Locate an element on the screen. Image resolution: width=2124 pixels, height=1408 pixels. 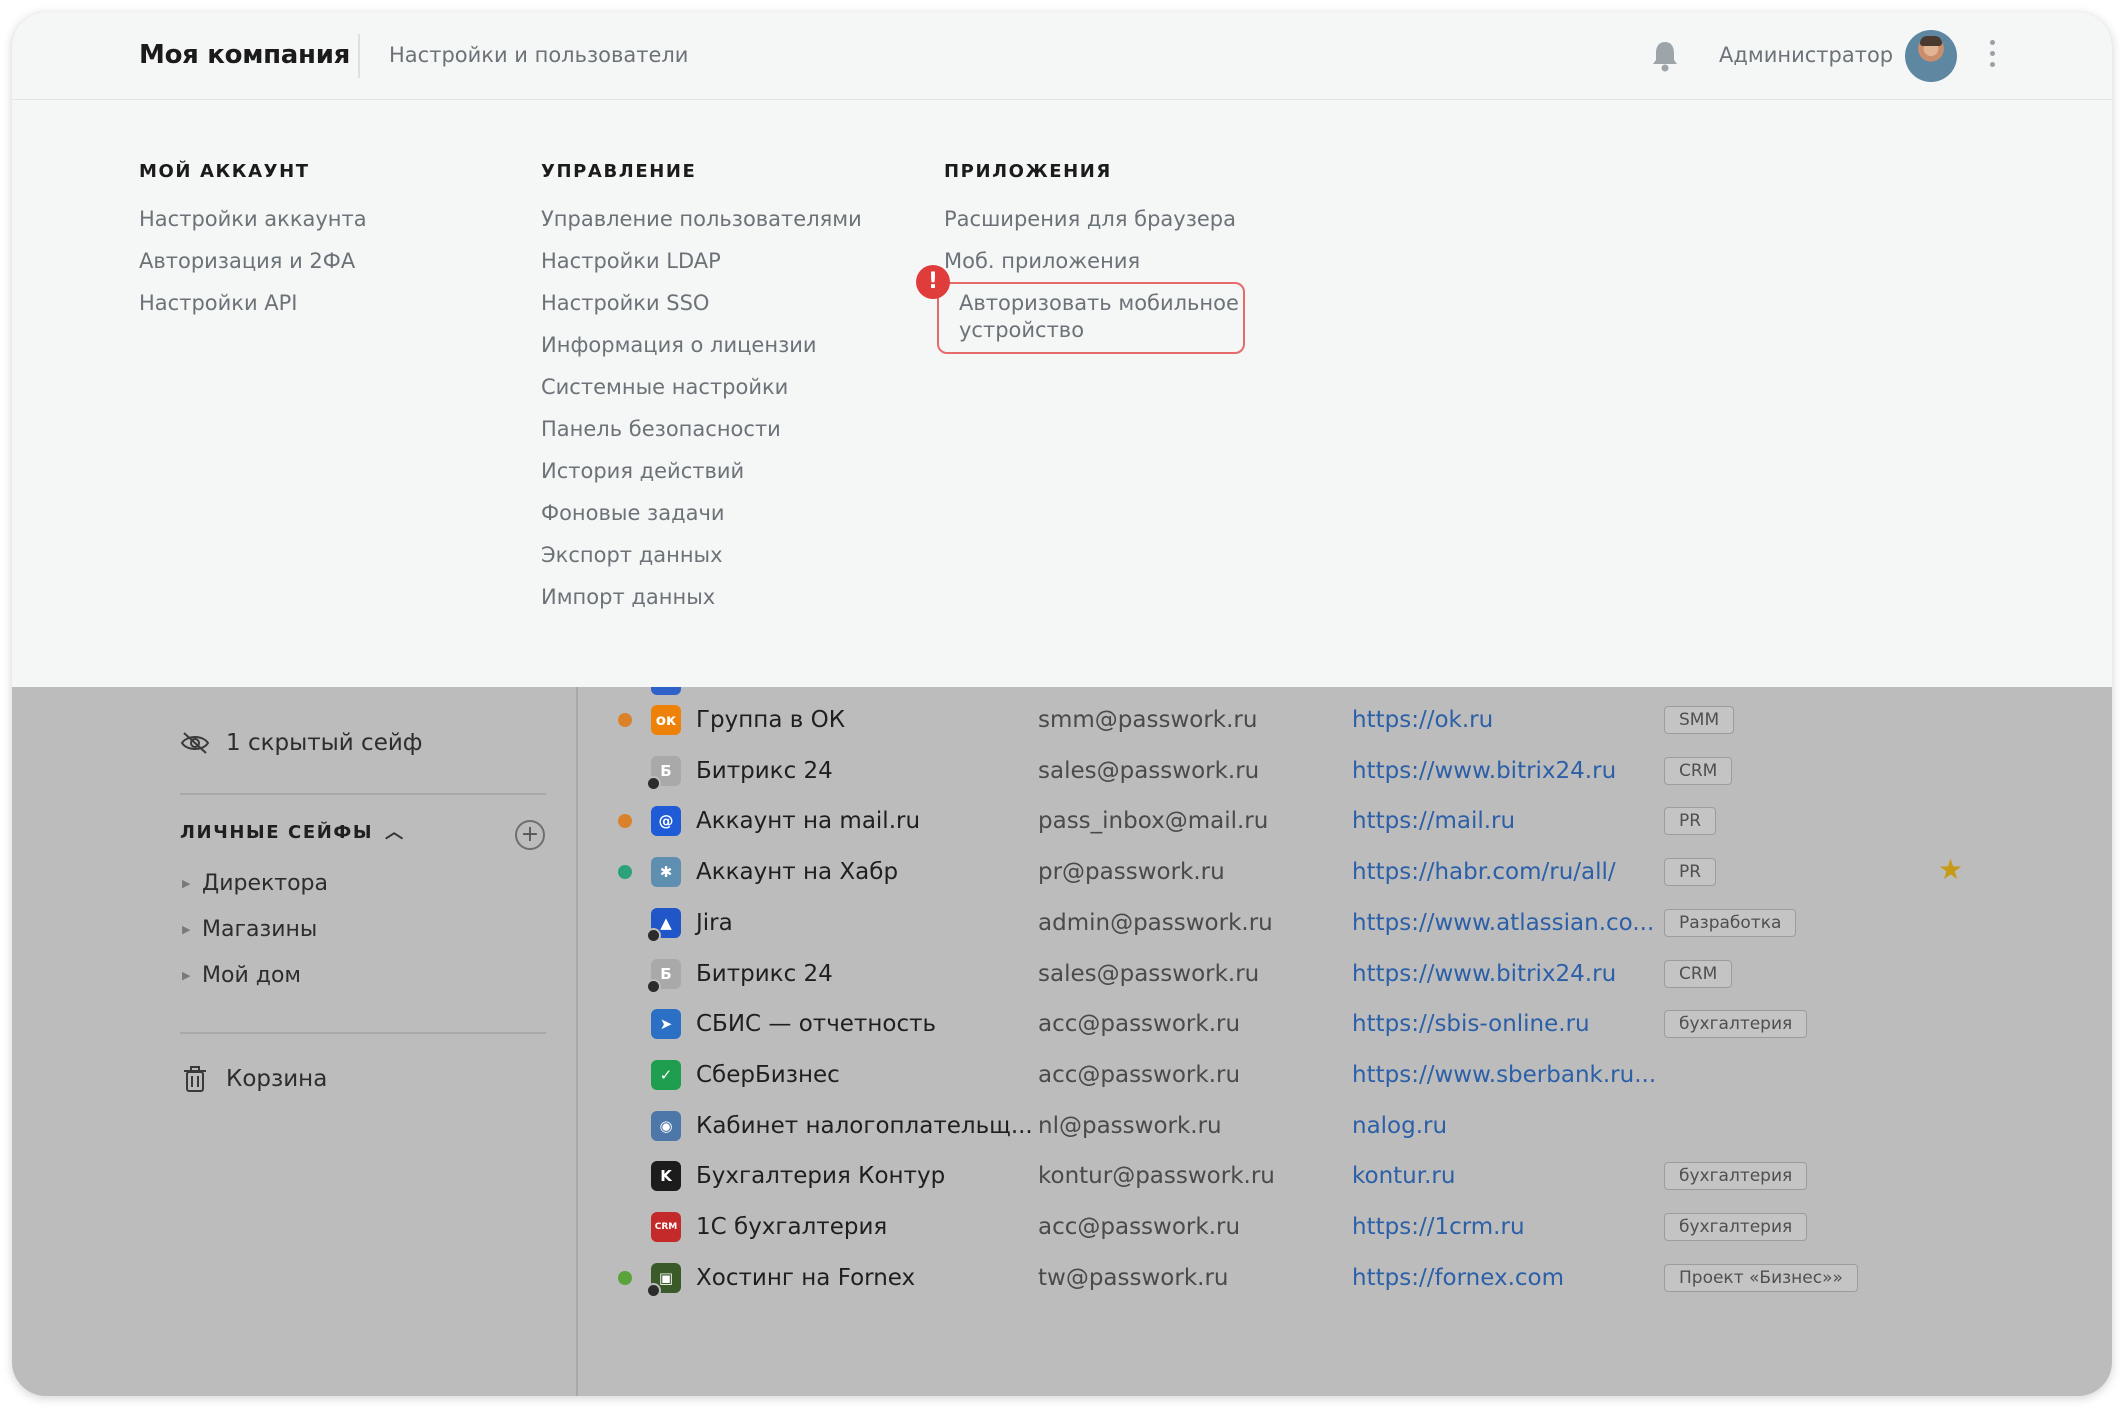
add-safe-button: + is located at coordinates (530, 835).